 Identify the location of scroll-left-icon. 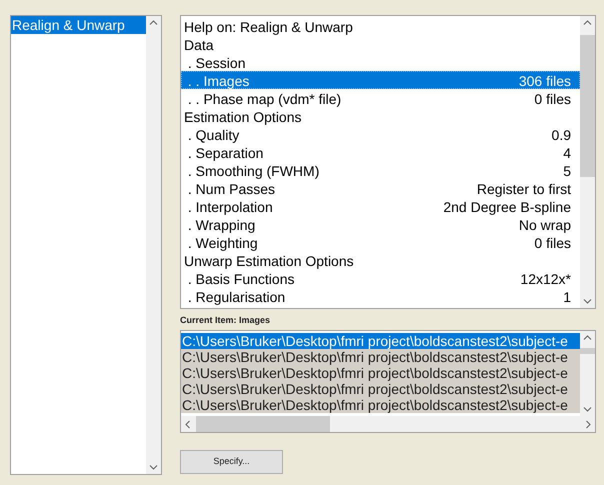
(187, 424).